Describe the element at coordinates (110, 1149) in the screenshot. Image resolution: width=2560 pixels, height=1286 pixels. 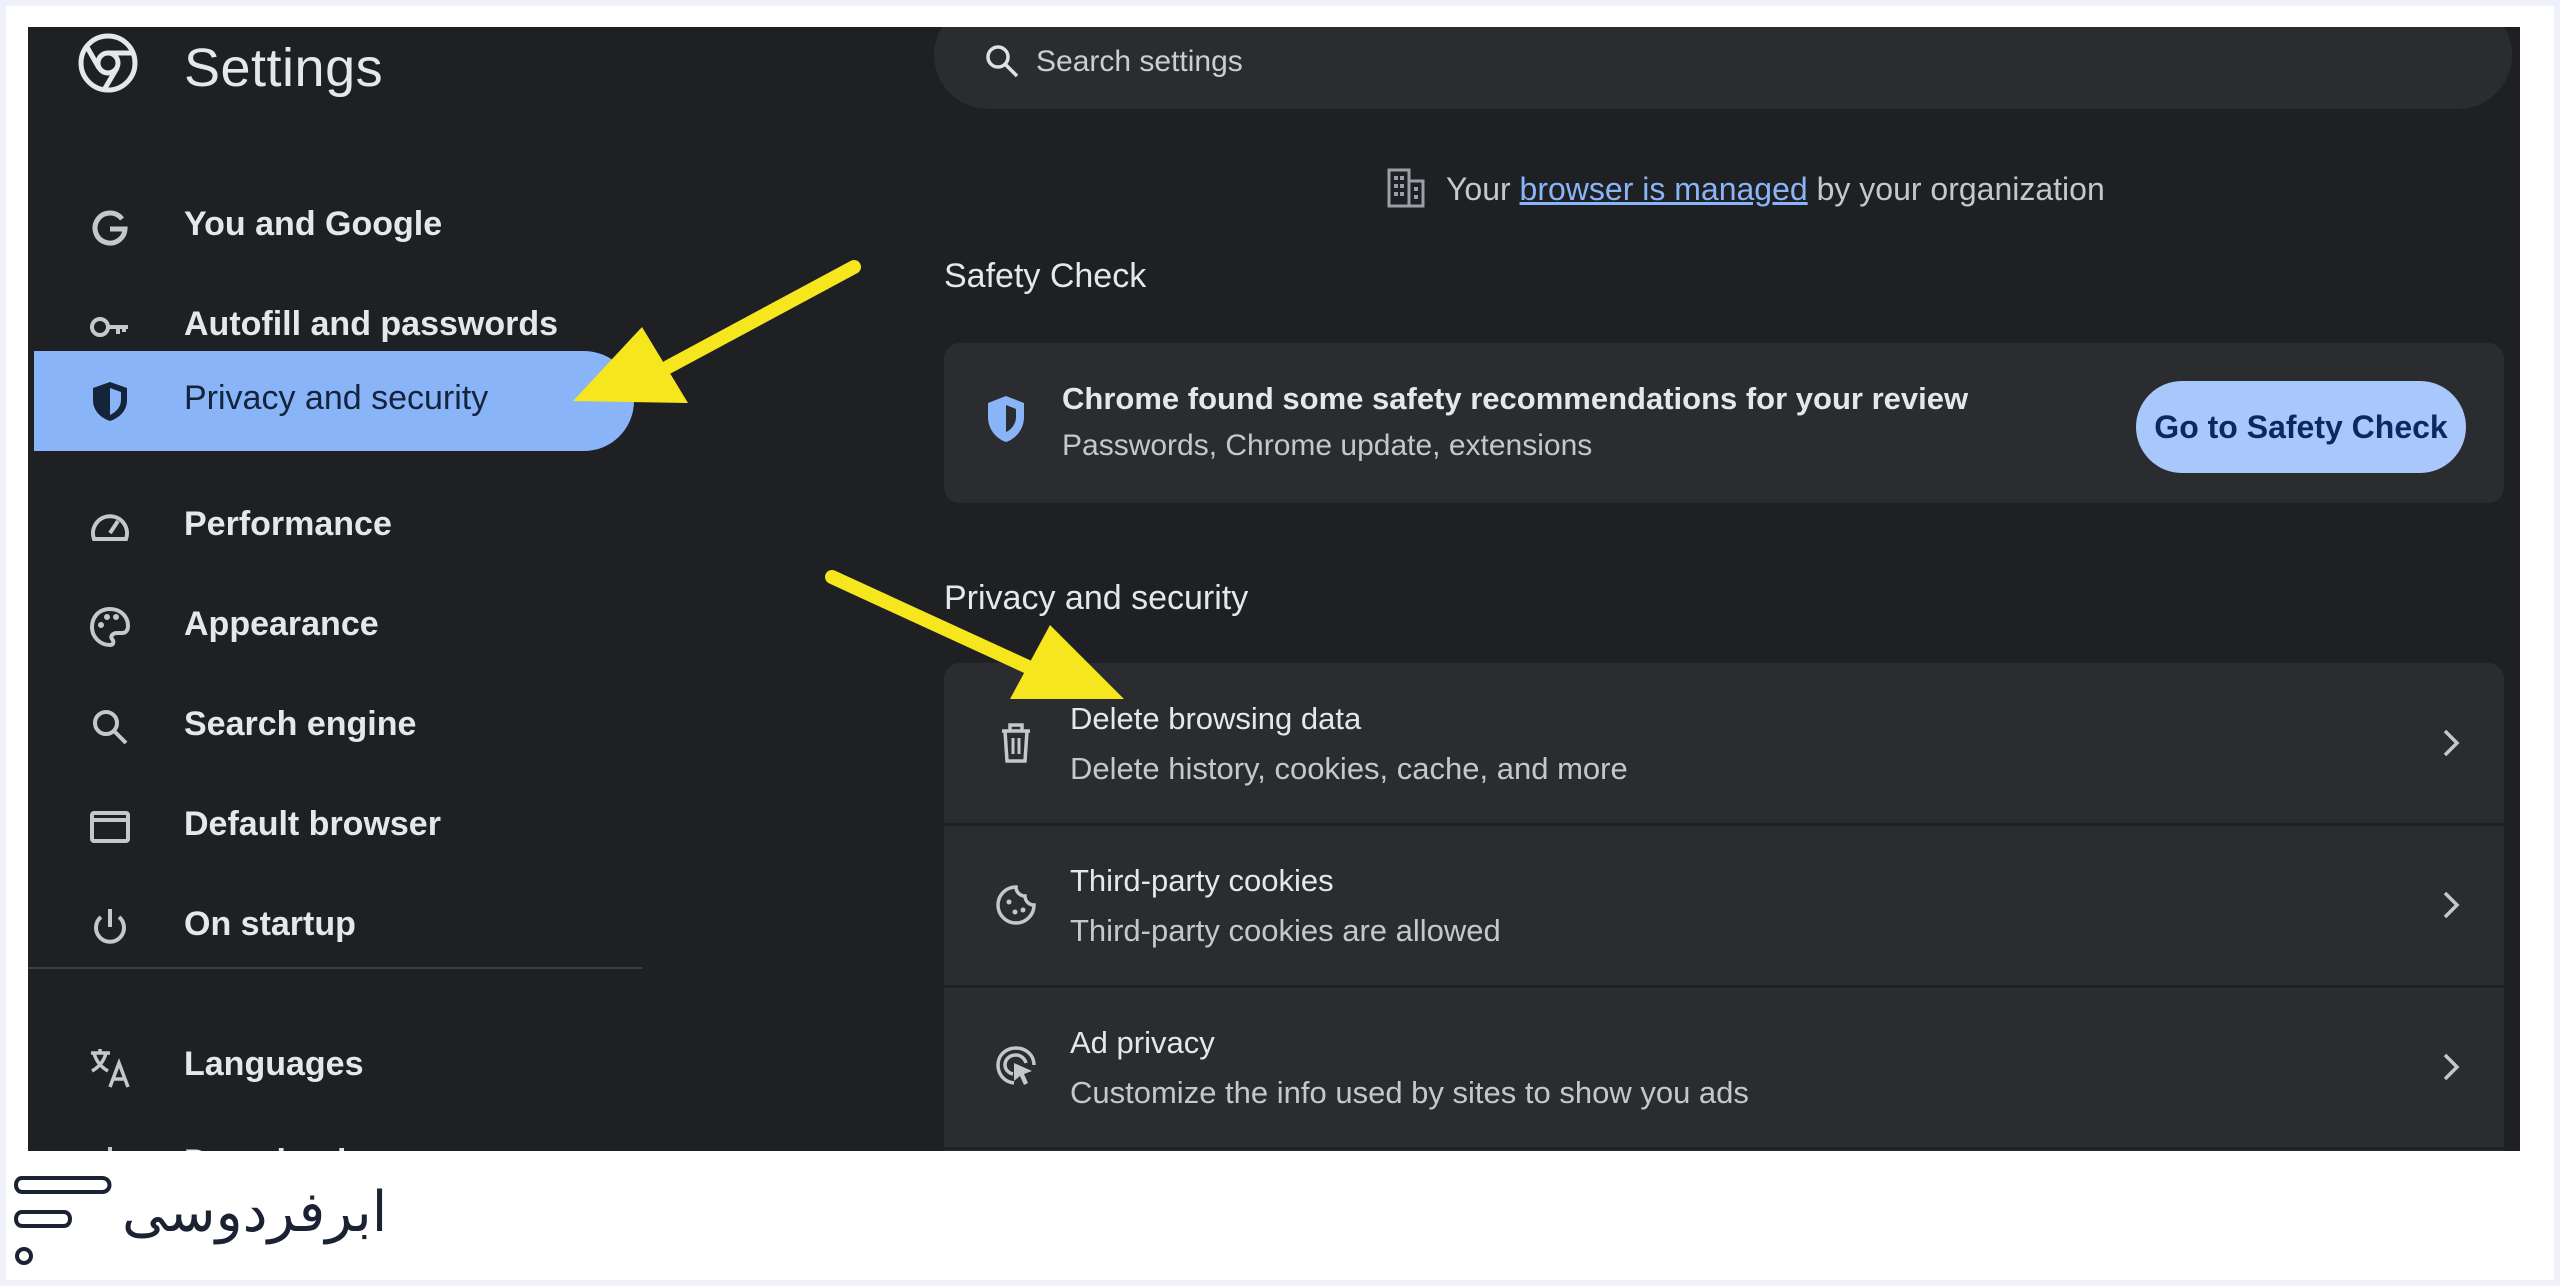
I see `download-icon` at that location.